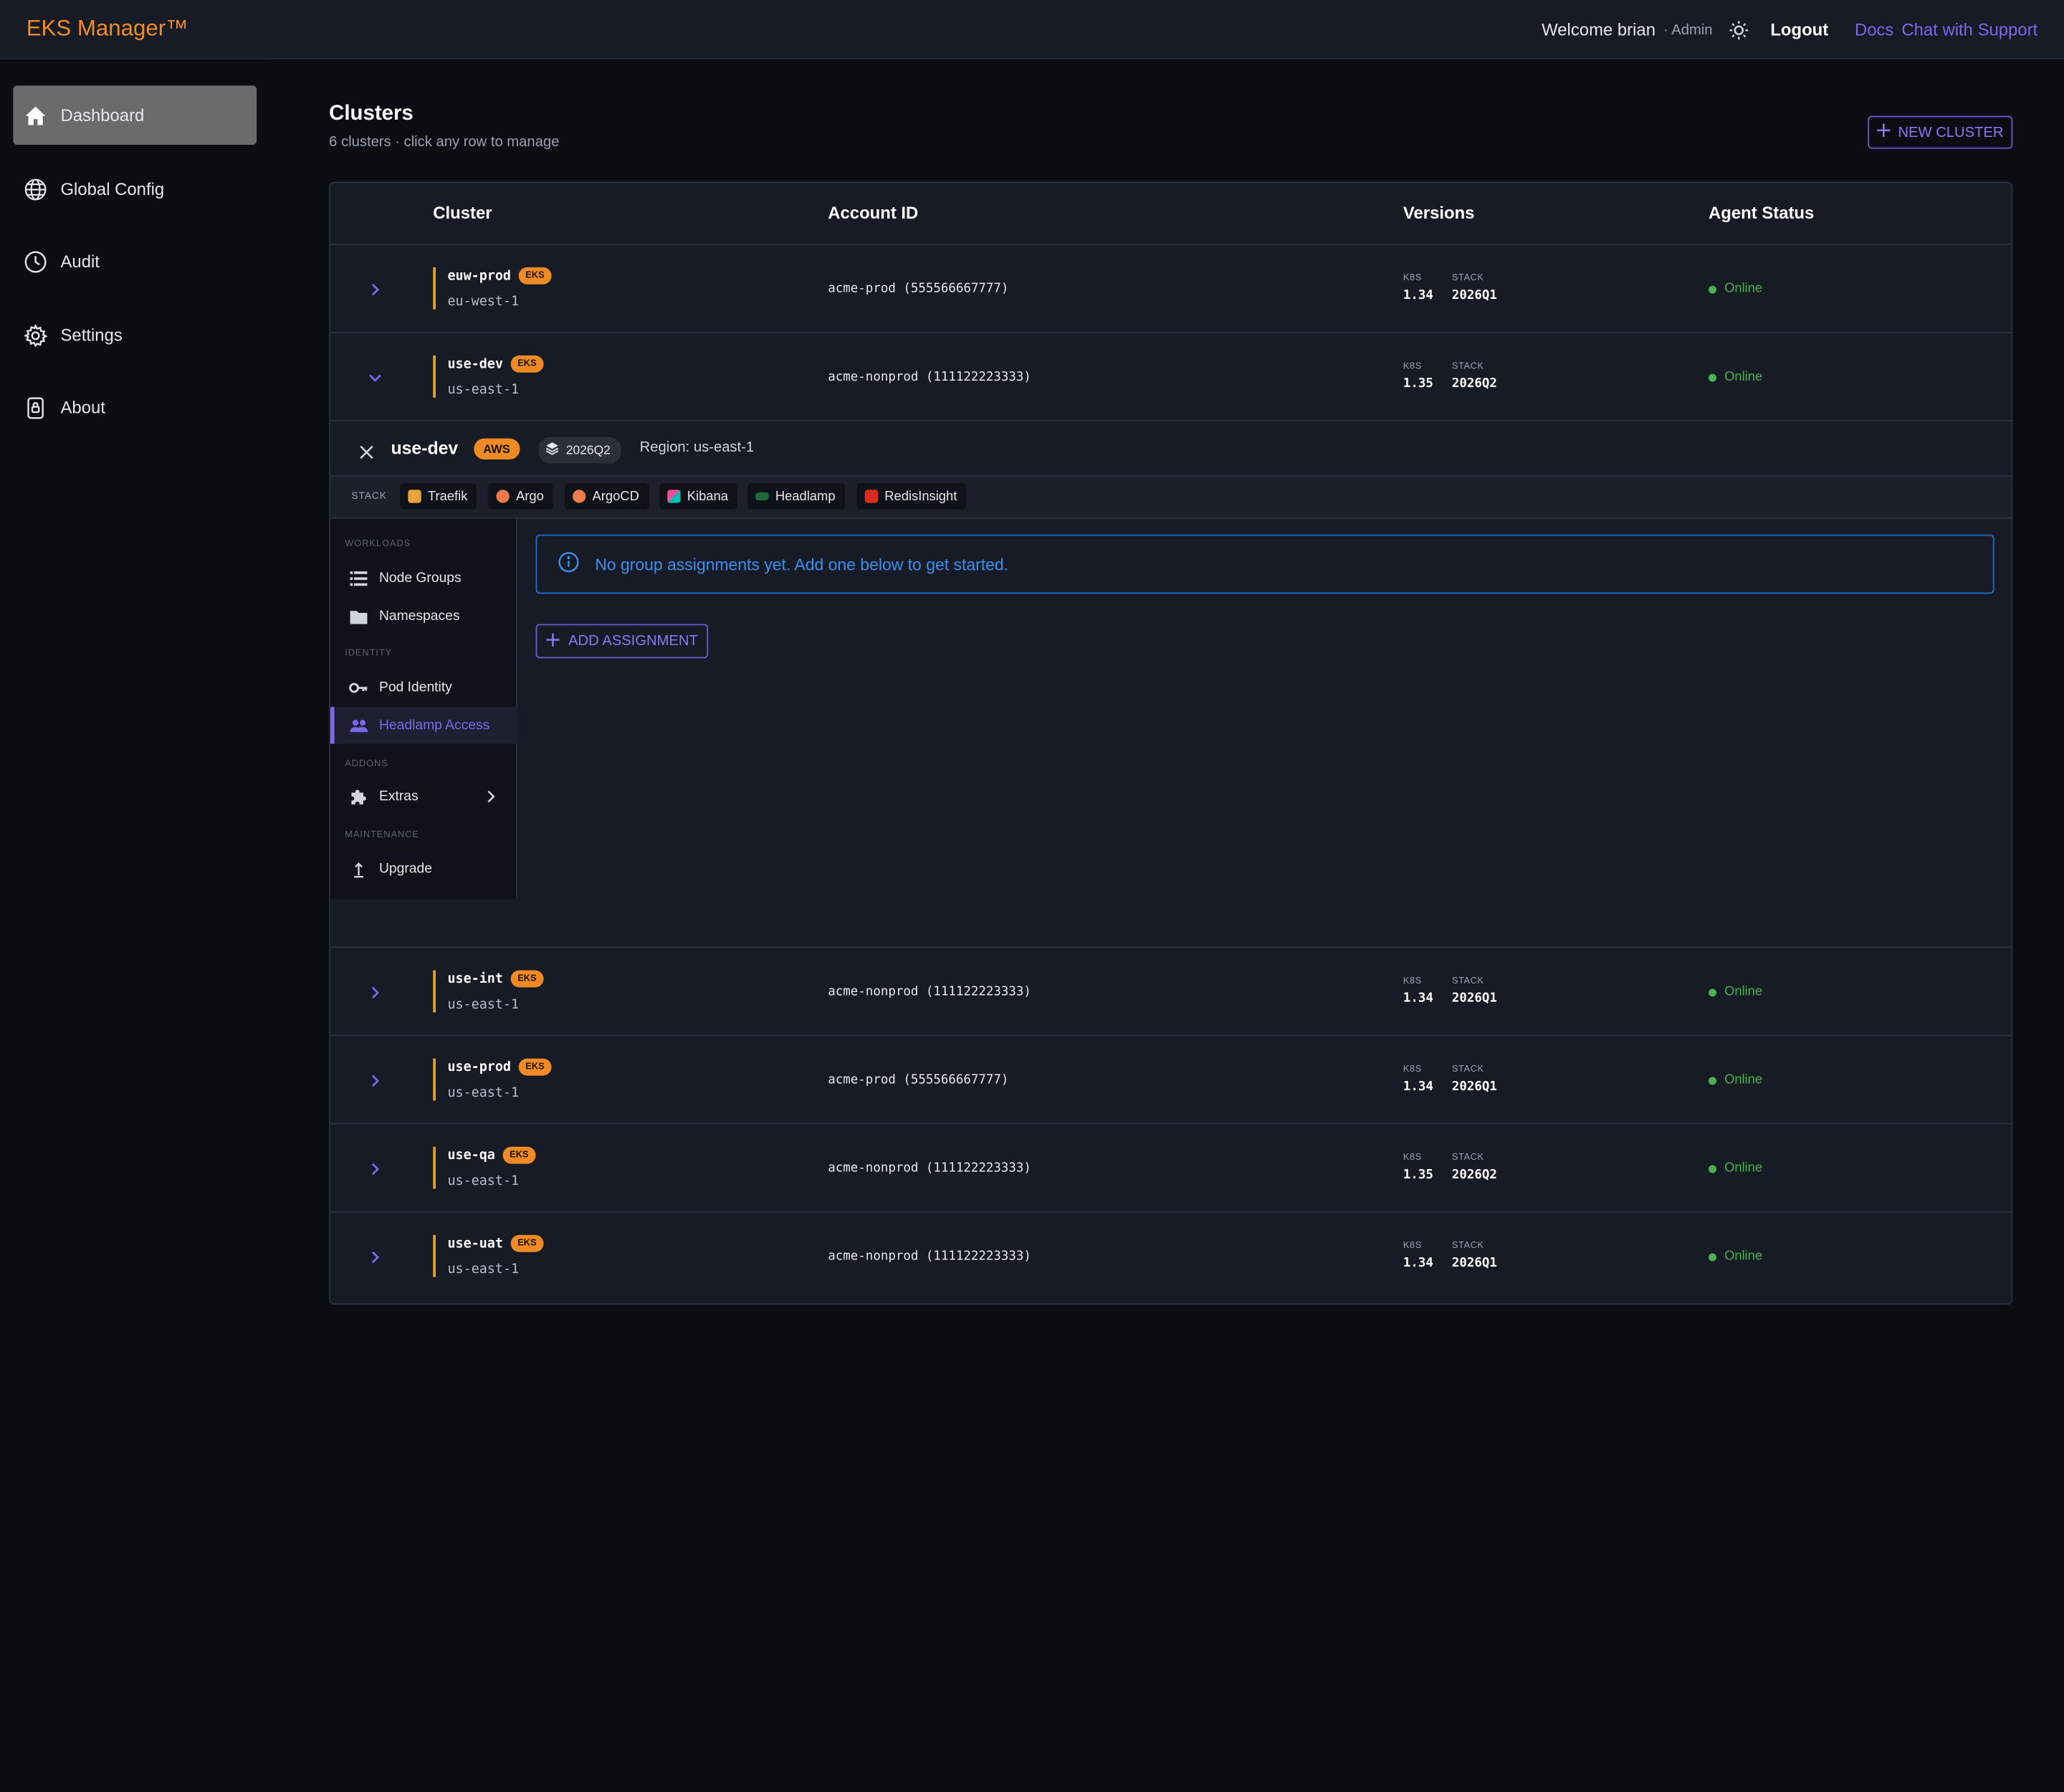 This screenshot has height=1792, width=2064. I want to click on key-icon, so click(359, 687).